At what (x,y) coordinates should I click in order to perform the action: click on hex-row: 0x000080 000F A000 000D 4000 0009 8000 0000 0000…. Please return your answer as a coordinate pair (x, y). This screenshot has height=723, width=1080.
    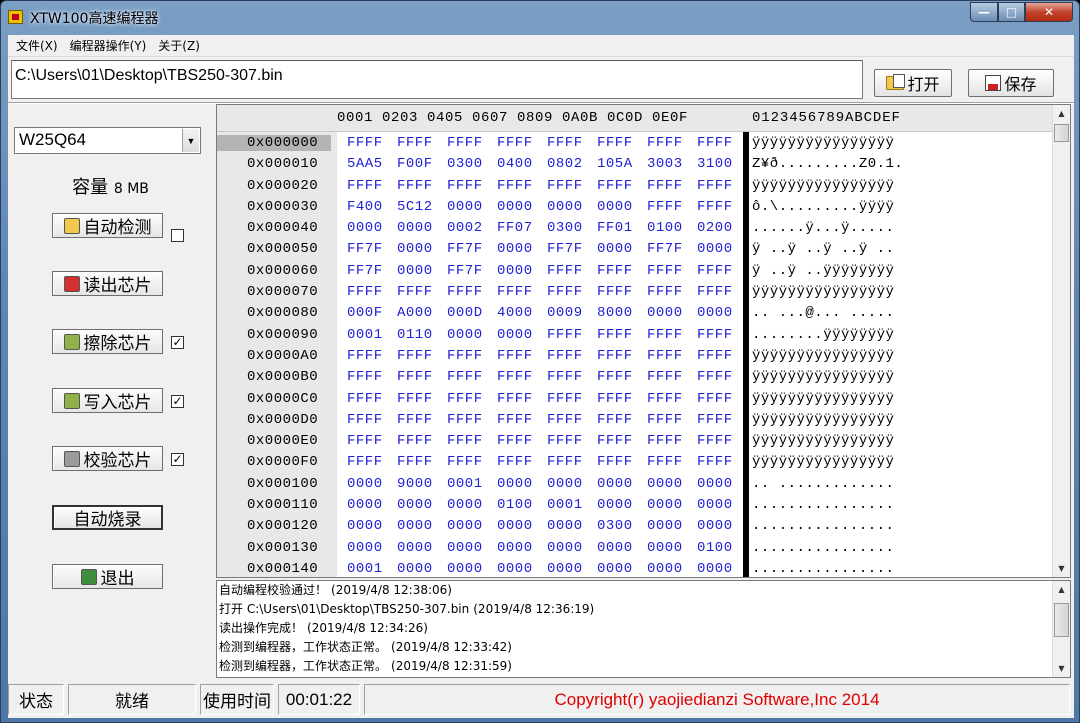
    Looking at the image, I should click on (635, 312).